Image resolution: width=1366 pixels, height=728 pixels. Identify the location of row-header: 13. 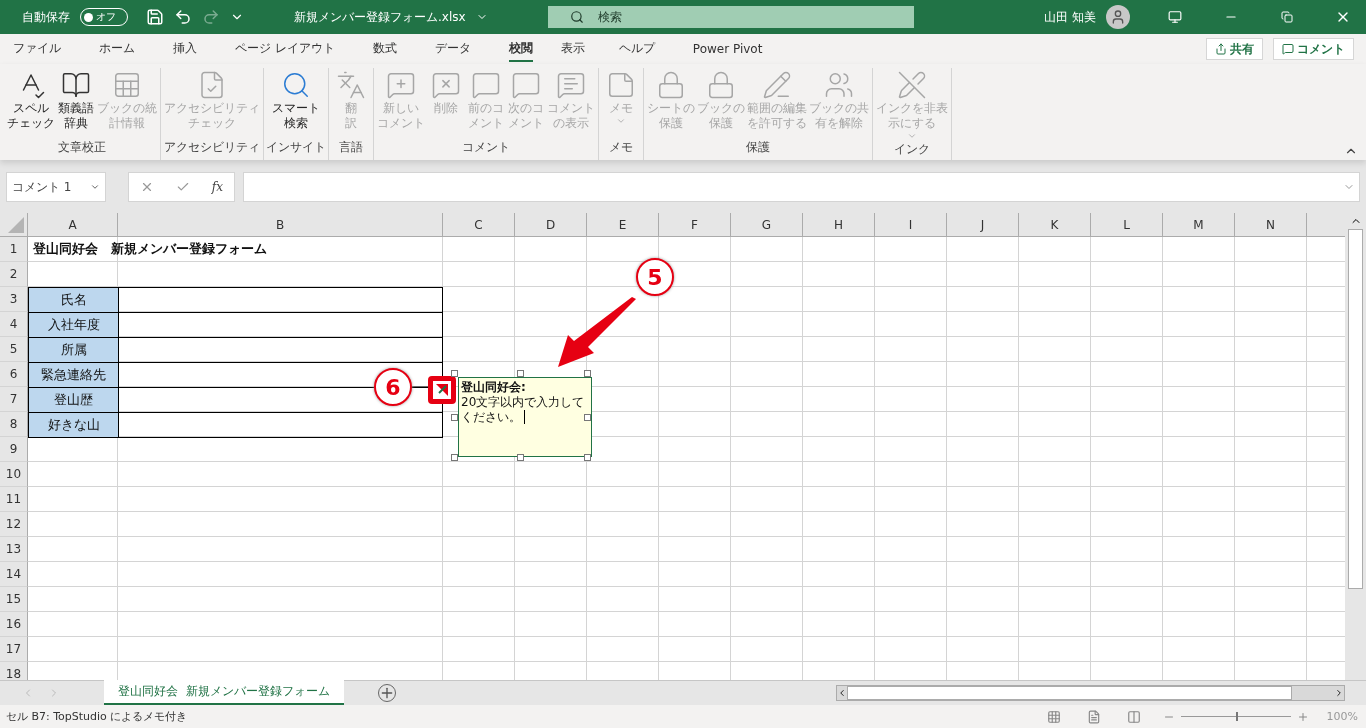
(14, 549).